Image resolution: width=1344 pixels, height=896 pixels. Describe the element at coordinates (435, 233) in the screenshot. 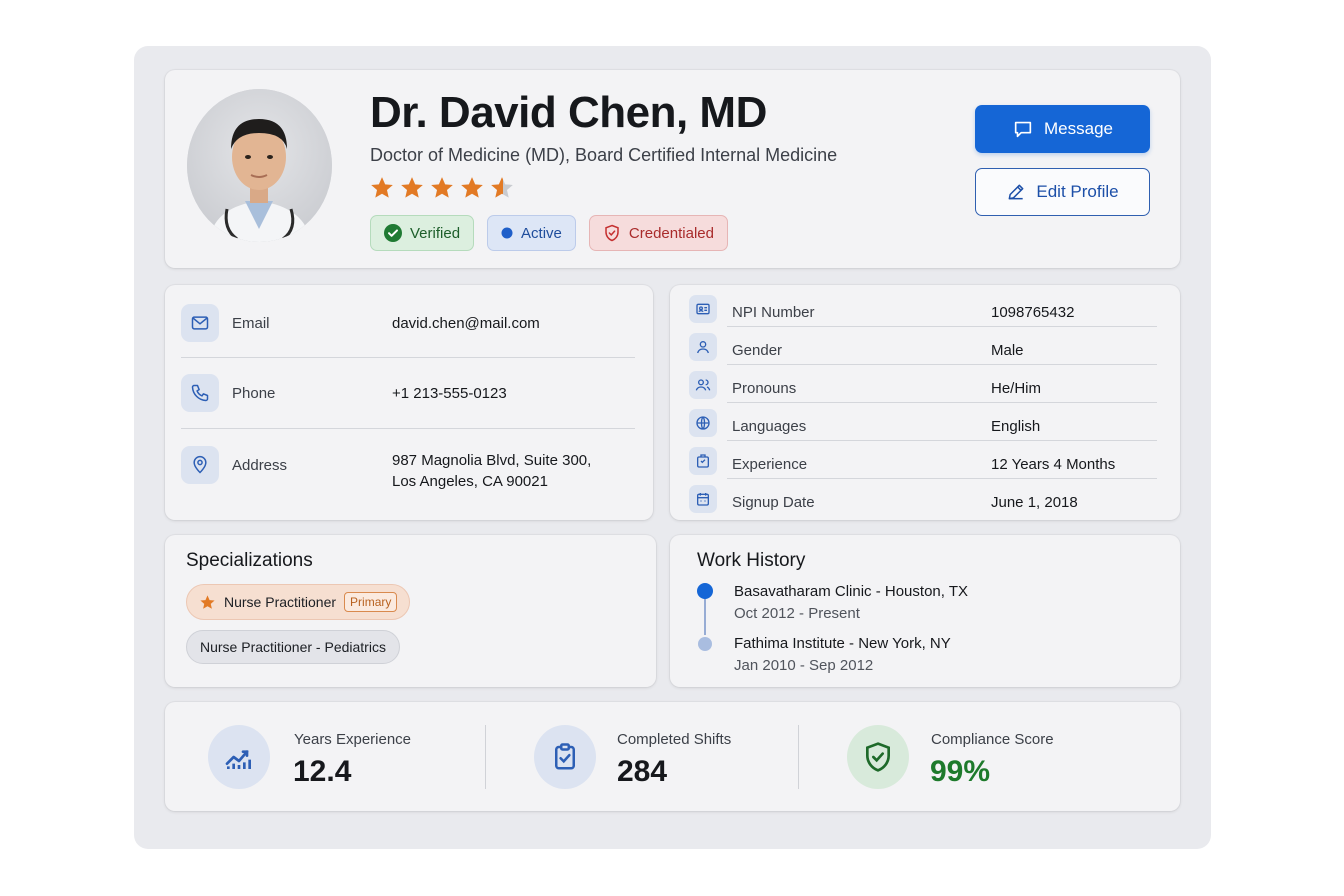

I see `badge-label: Verified` at that location.